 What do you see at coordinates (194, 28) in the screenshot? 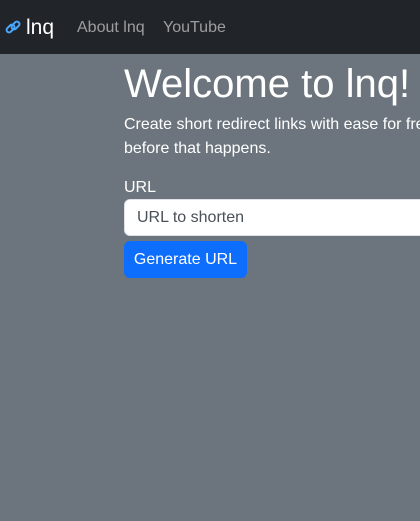
I see `nav-link-youtube: YouTube` at bounding box center [194, 28].